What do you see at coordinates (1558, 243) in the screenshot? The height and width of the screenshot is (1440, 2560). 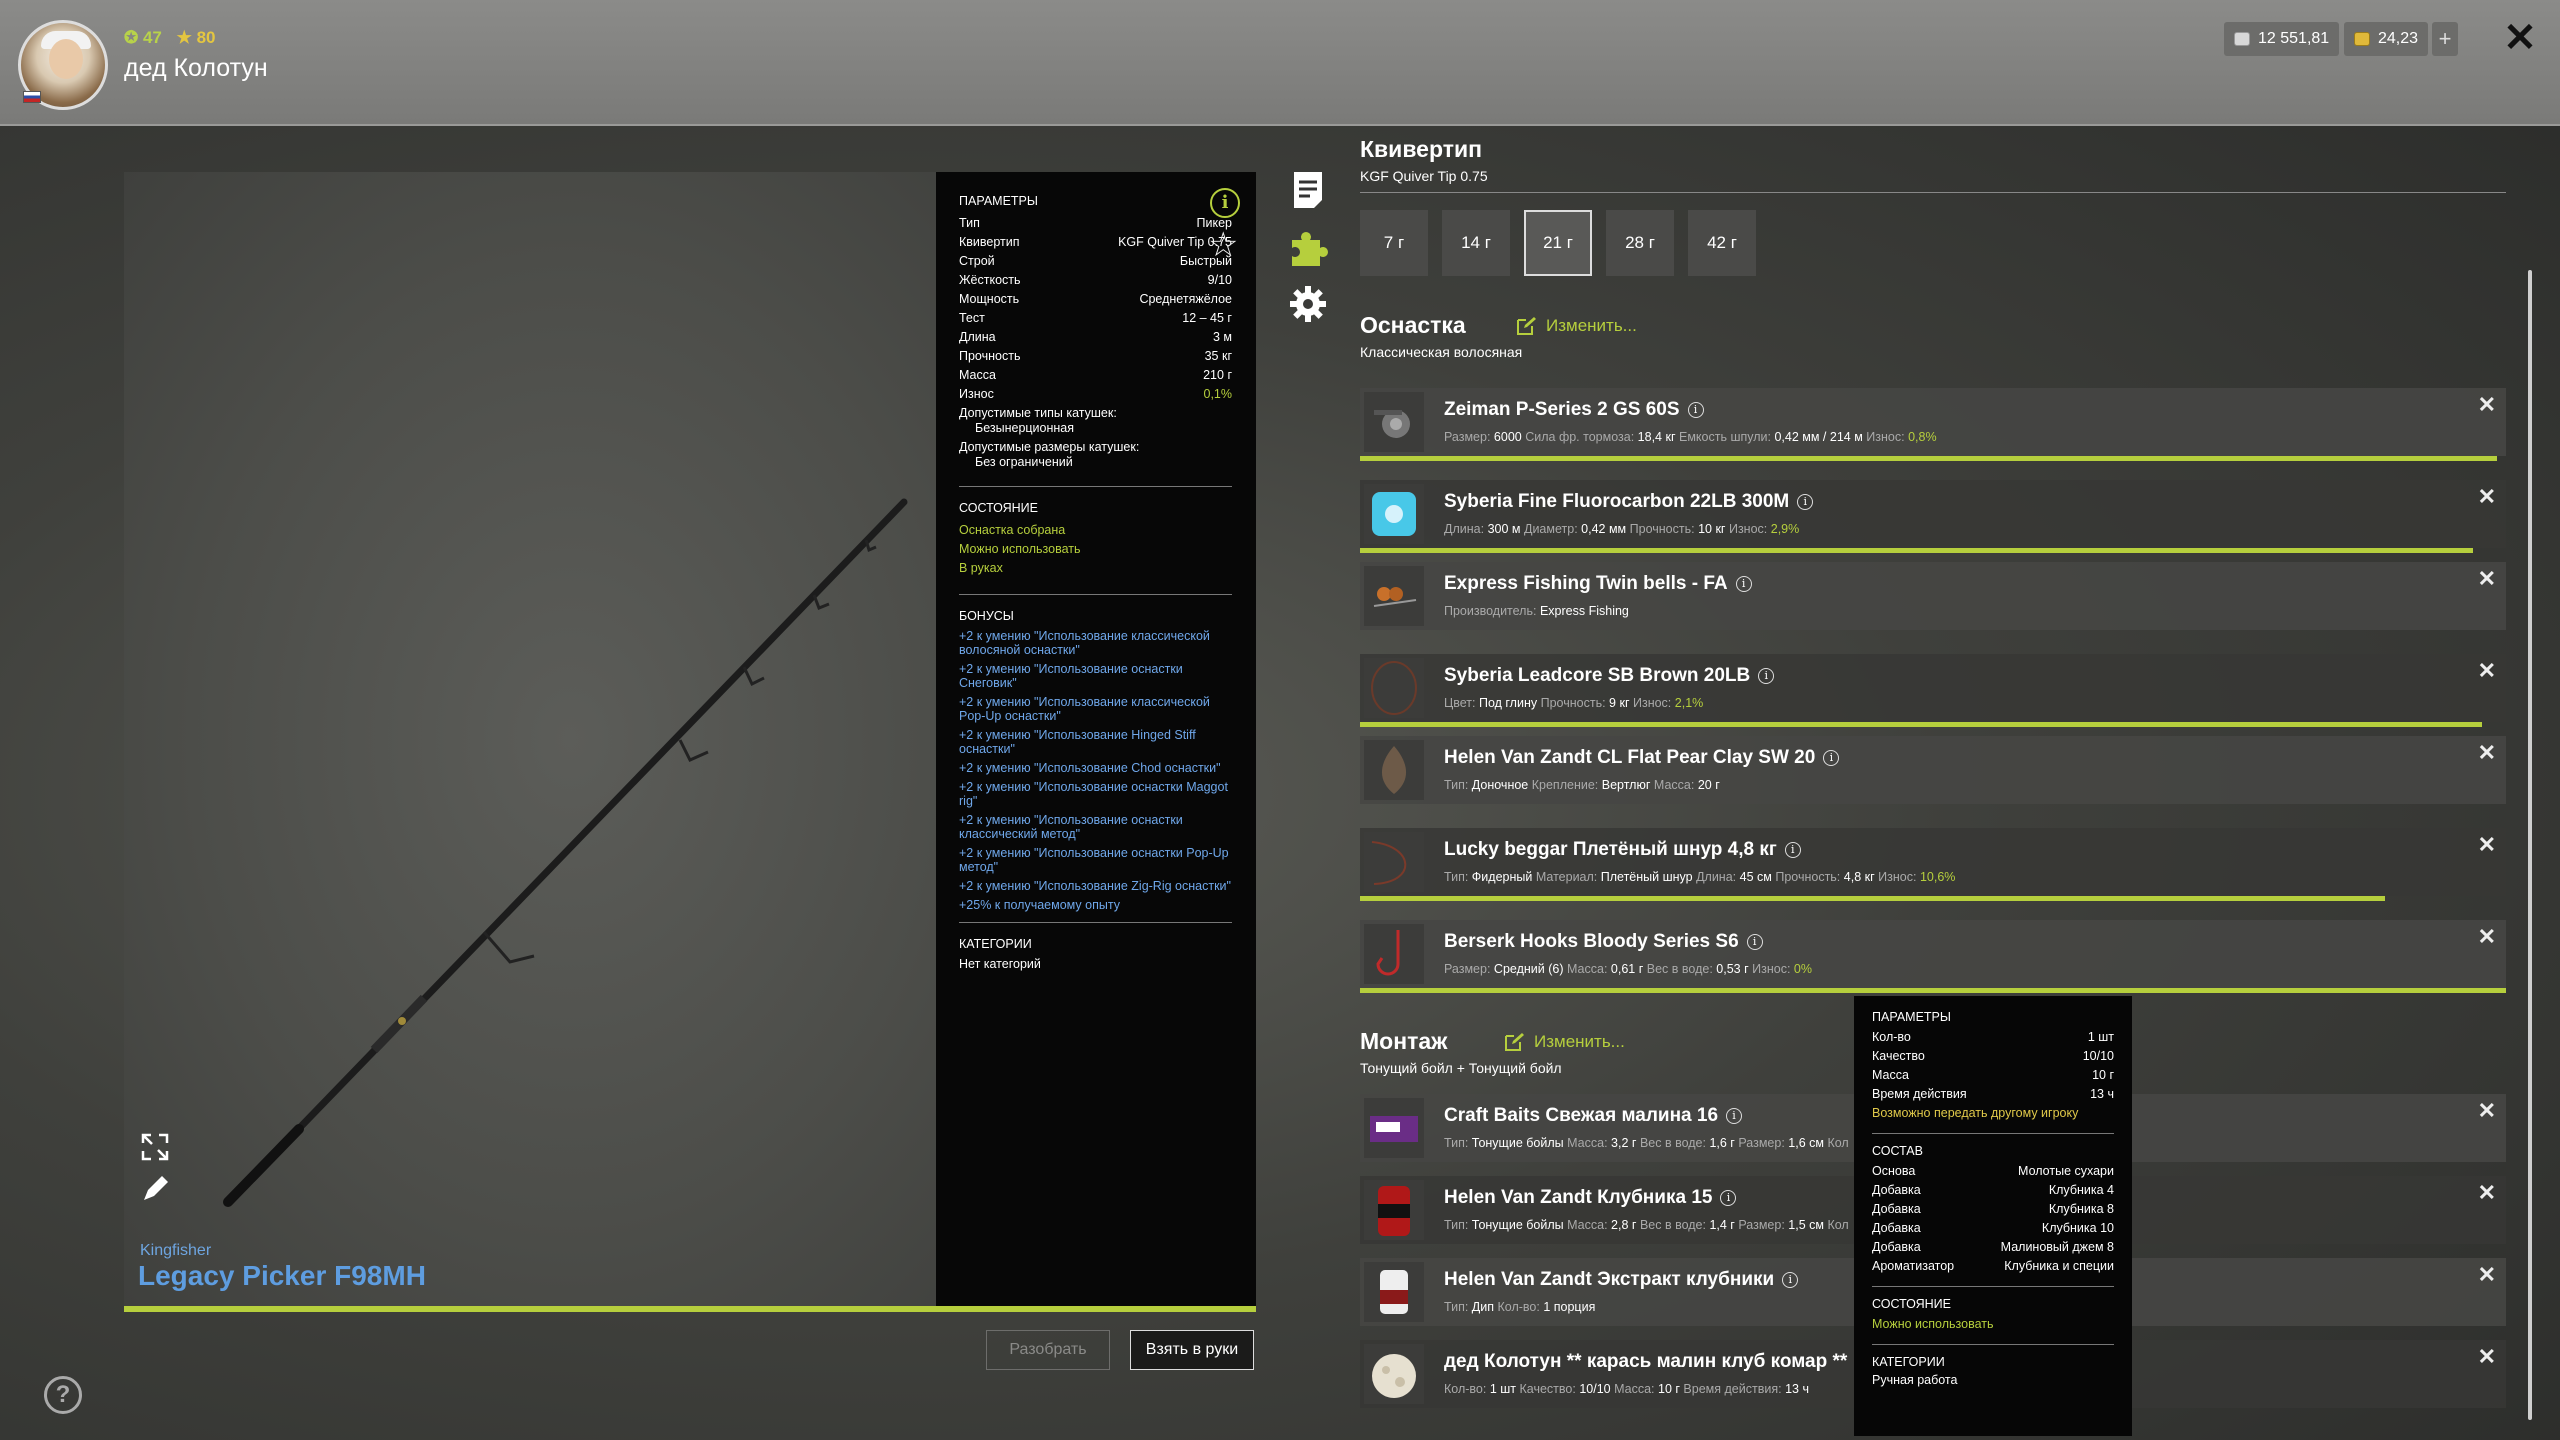 I see `quiver-tip-option-selected: 21 г` at bounding box center [1558, 243].